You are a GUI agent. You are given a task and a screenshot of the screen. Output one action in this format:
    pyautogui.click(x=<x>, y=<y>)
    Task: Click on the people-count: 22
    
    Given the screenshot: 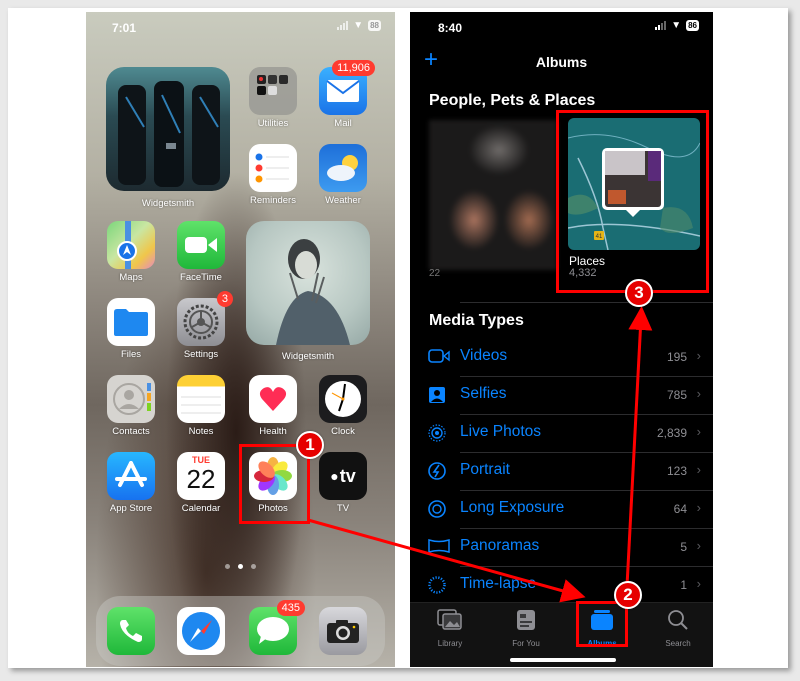 What is the action you would take?
    pyautogui.click(x=435, y=273)
    